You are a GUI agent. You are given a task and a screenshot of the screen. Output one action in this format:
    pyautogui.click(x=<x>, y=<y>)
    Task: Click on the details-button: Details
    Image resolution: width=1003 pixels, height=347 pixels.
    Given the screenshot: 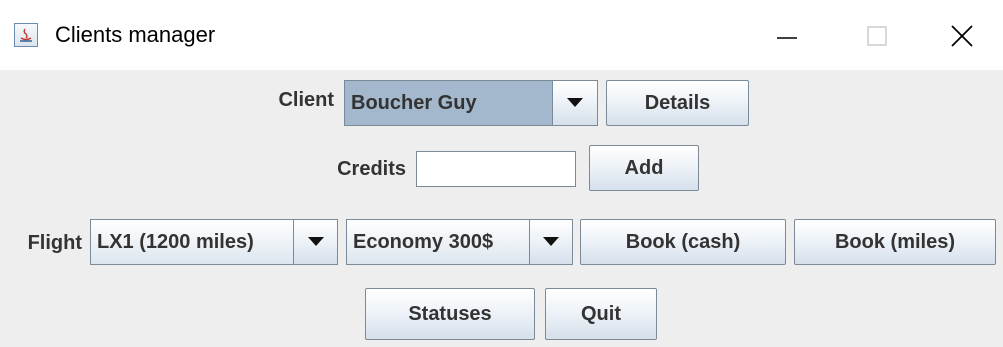 What is the action you would take?
    pyautogui.click(x=677, y=103)
    